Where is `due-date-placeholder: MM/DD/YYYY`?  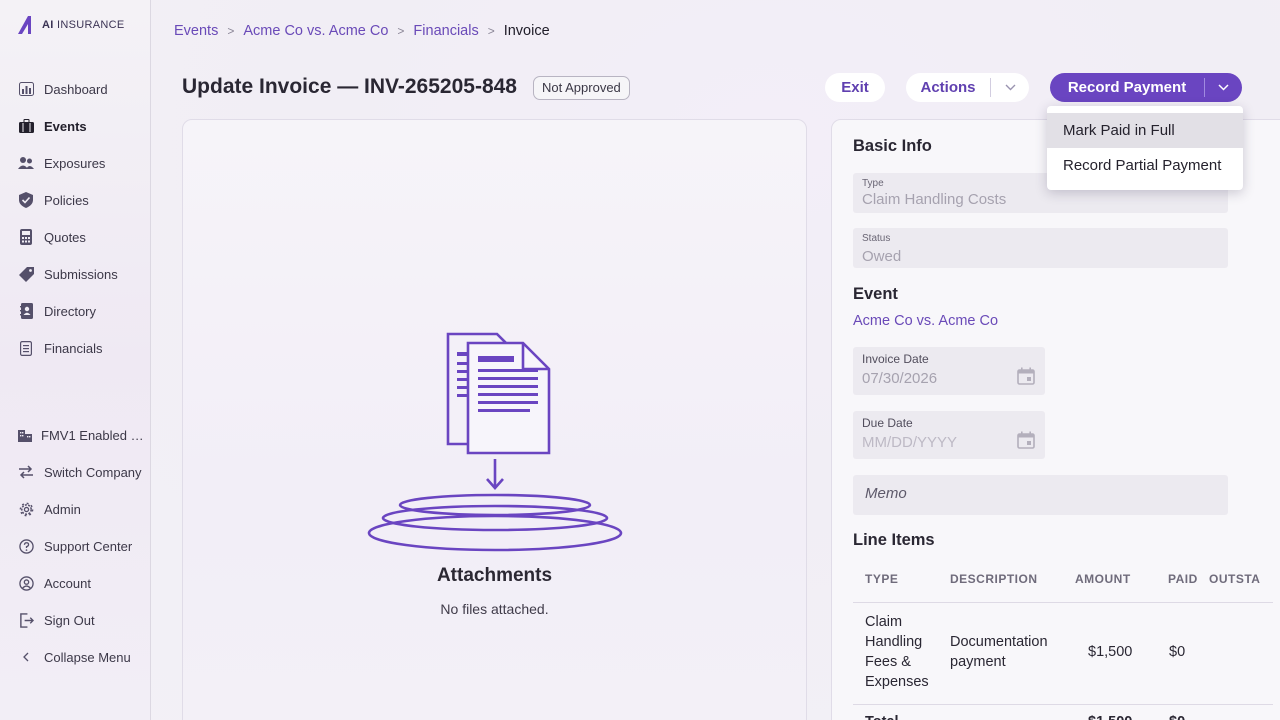 due-date-placeholder: MM/DD/YYYY is located at coordinates (910, 442).